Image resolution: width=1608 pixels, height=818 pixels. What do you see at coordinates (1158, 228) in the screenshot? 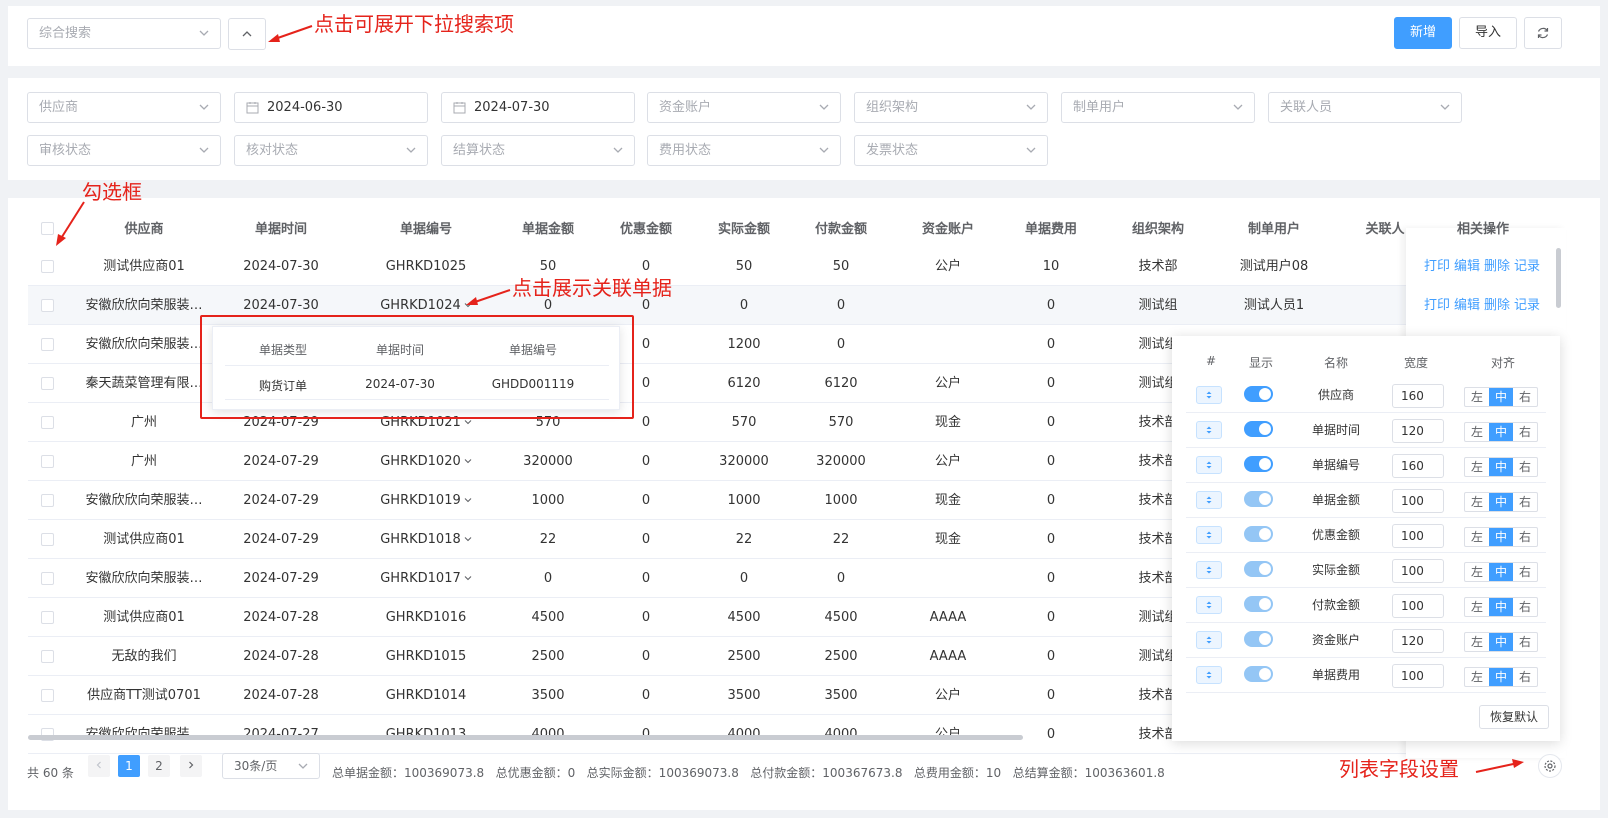
I see `column-header: 组织架构` at bounding box center [1158, 228].